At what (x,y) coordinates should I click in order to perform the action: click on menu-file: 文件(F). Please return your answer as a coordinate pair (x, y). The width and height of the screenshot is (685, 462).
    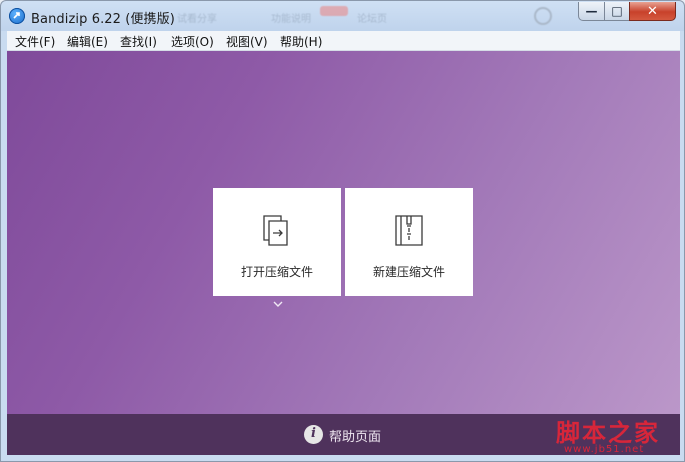
    Looking at the image, I should click on (35, 41).